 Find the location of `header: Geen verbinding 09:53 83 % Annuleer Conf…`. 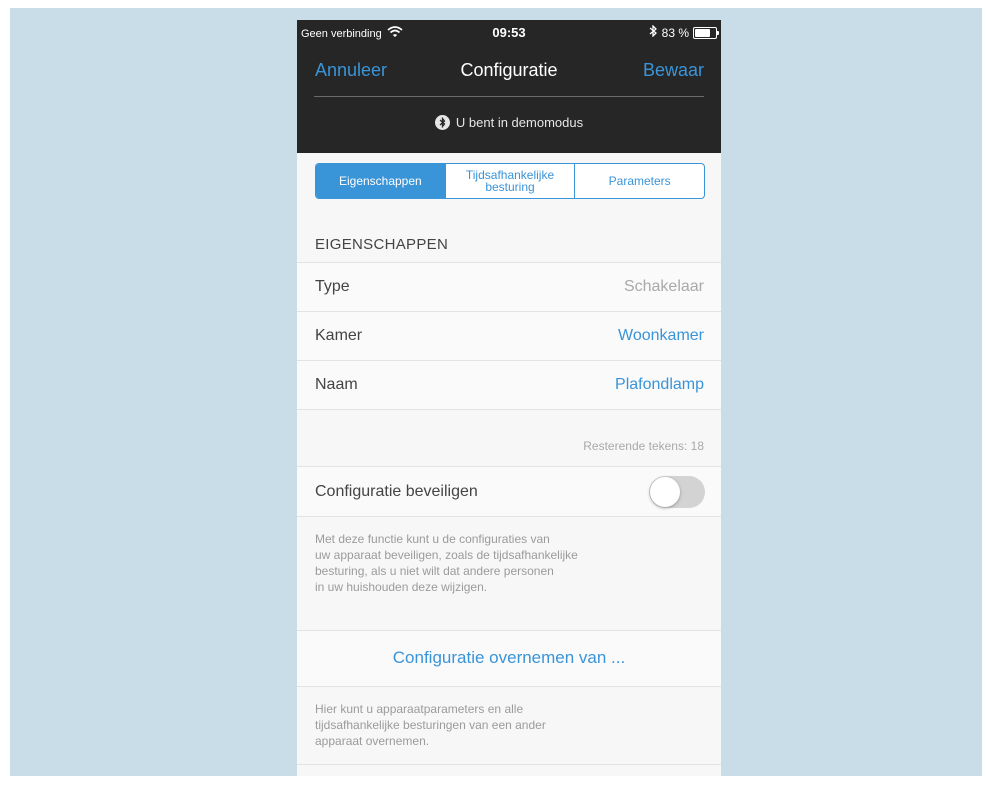

header: Geen verbinding 09:53 83 % Annuleer Conf… is located at coordinates (509, 86).